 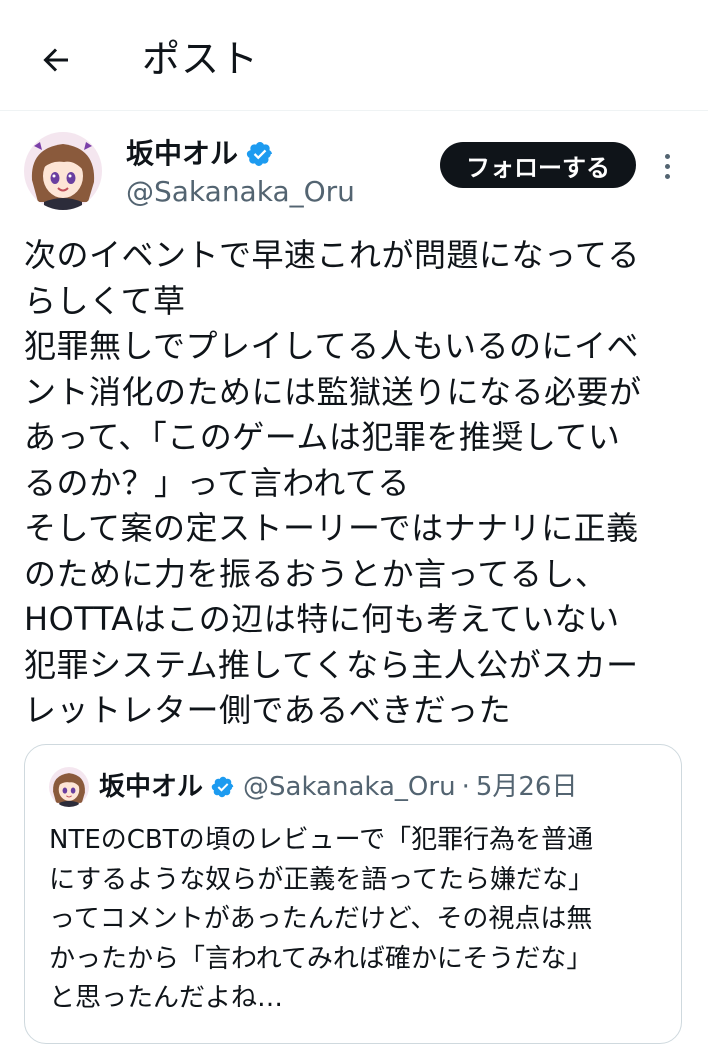 I want to click on quote-text-line: かったから「言われてみれば確かにそうだな」, so click(x=321, y=958).